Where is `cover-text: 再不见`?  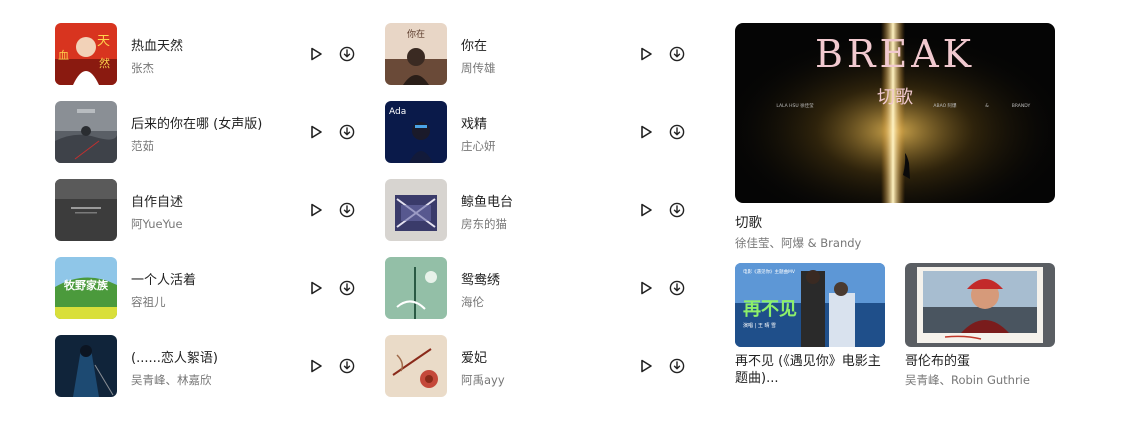 cover-text: 再不见 is located at coordinates (770, 309).